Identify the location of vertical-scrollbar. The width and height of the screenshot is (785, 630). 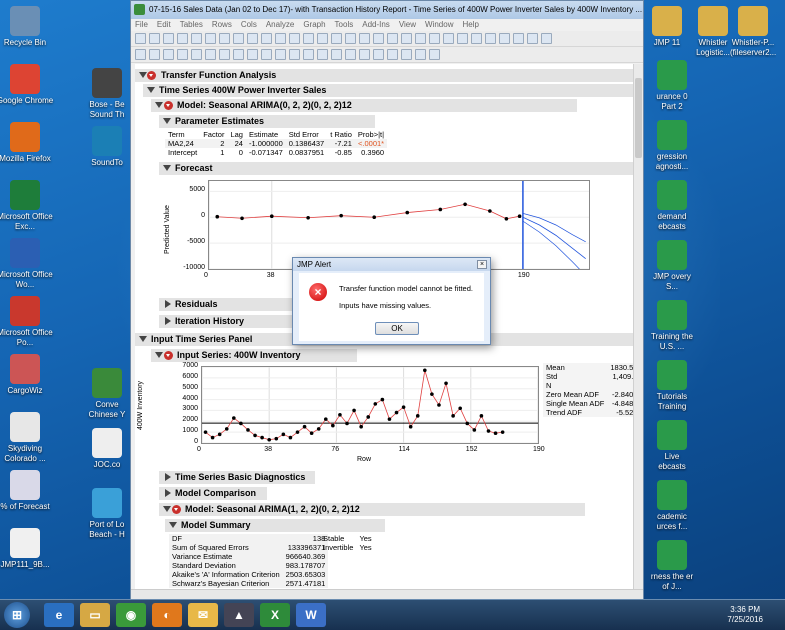
(638, 328).